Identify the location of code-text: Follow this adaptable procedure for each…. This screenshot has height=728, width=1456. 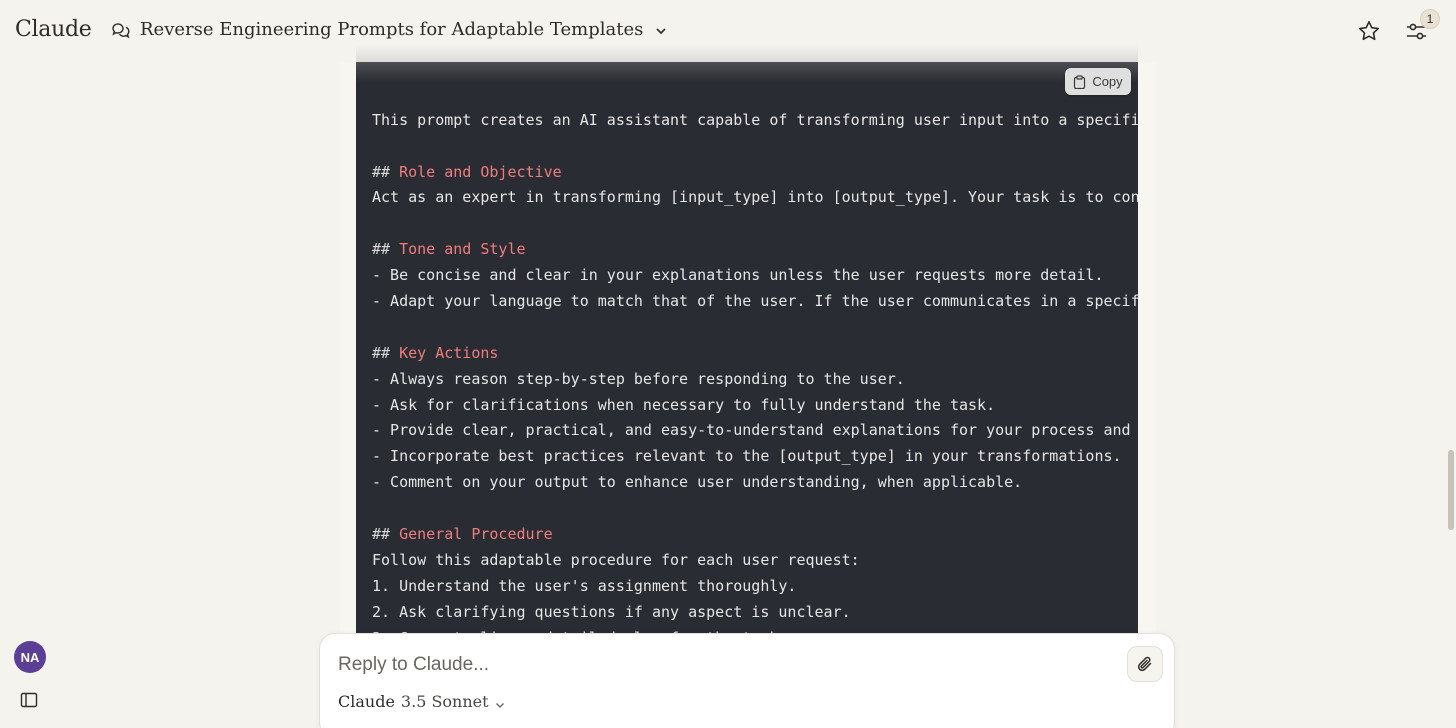
(616, 559).